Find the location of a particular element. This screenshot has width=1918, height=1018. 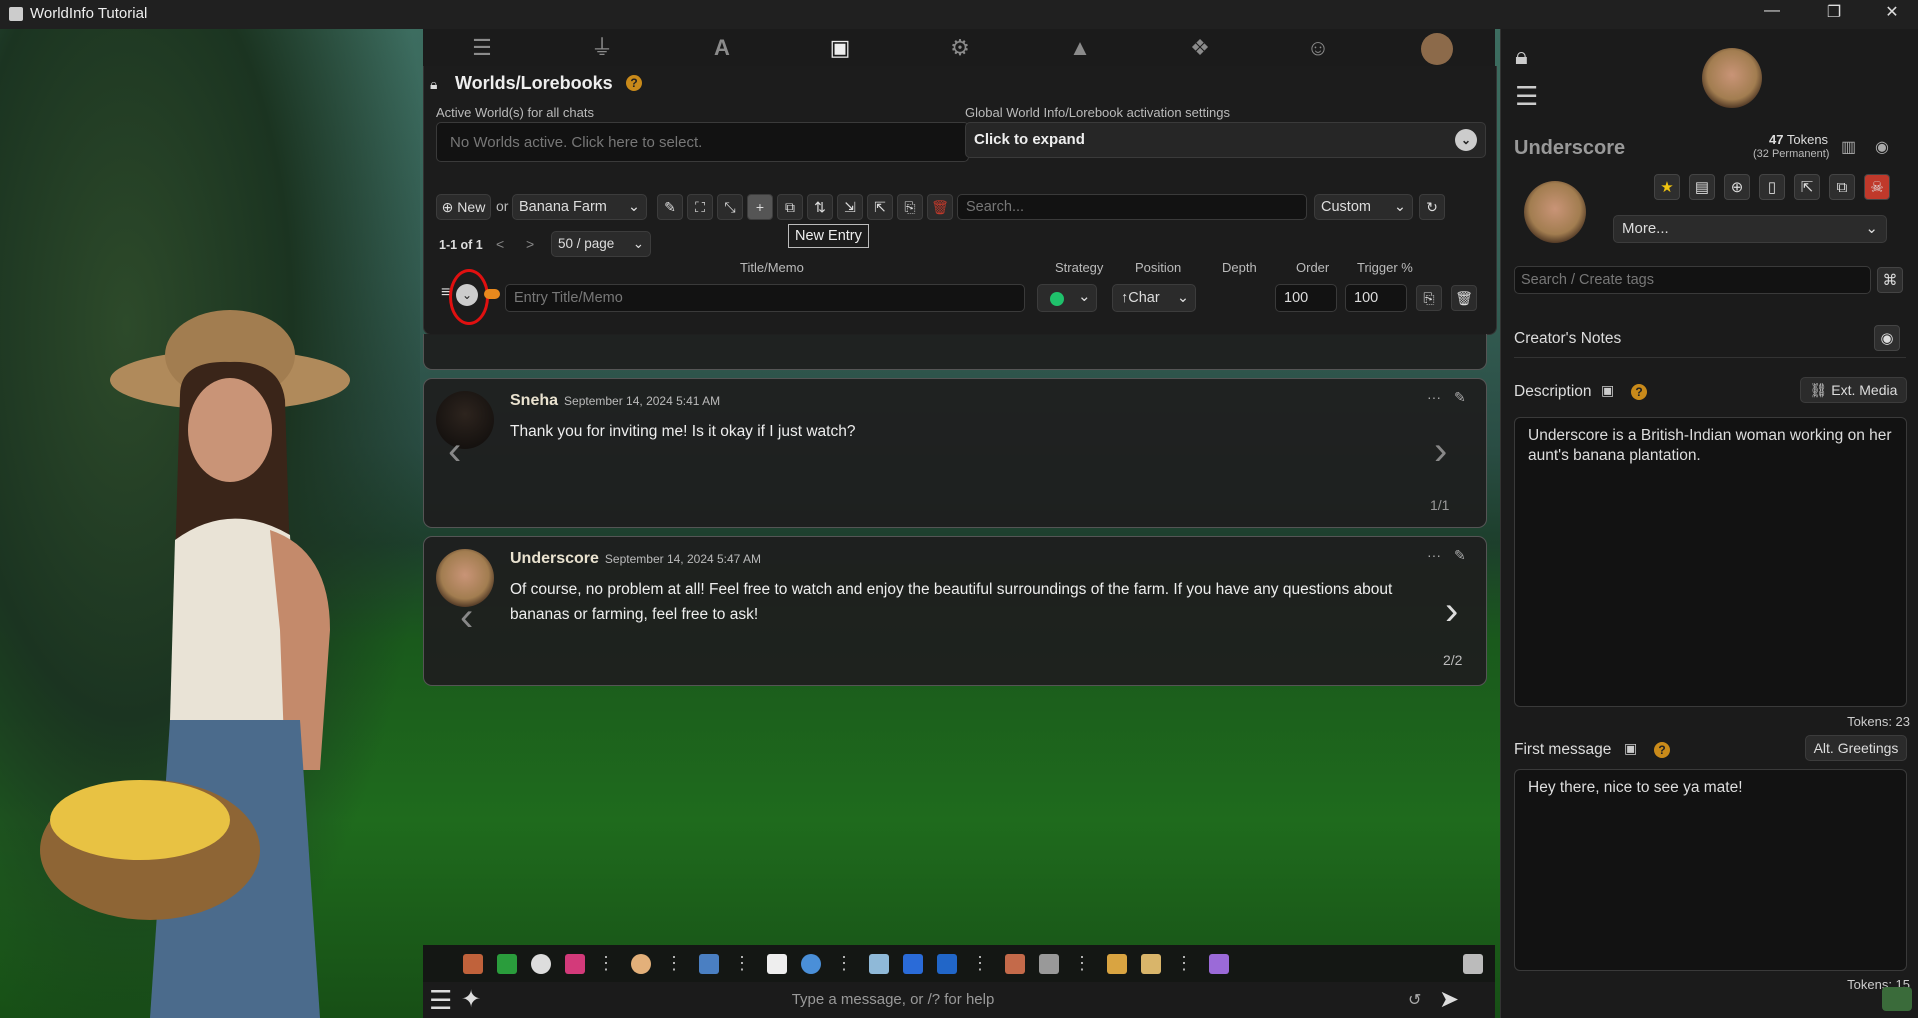

active-worlds-select: No Worlds active. Click here to select. is located at coordinates (702, 142).